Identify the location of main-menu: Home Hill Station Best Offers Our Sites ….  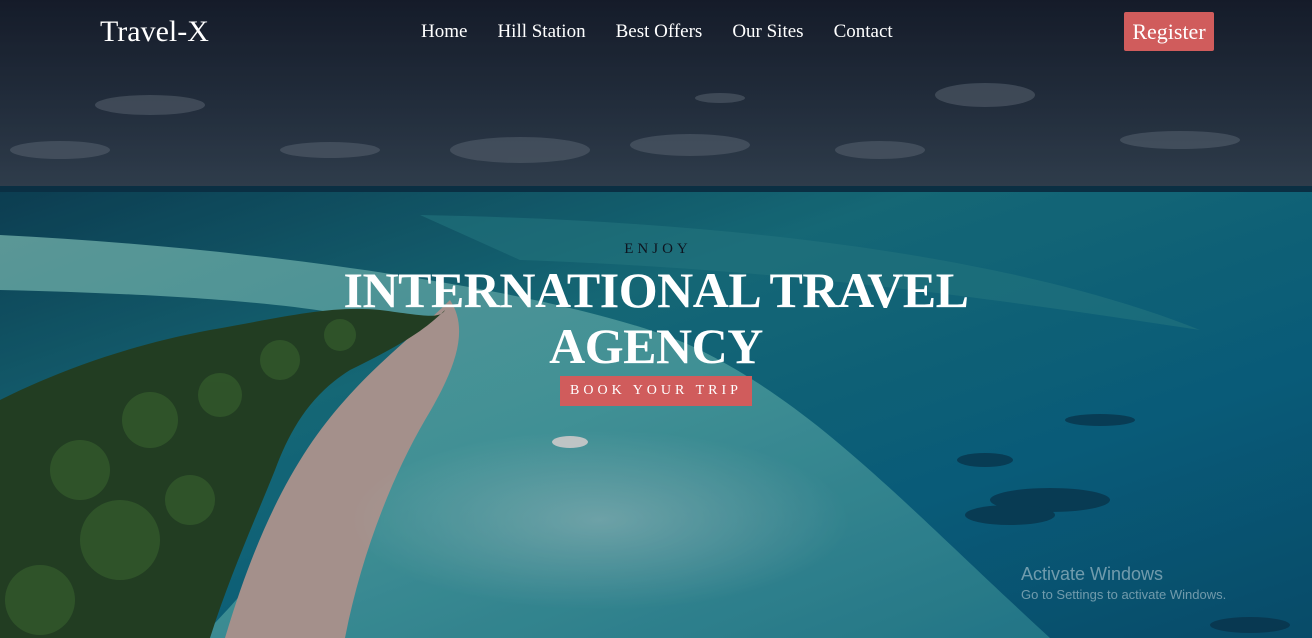
(657, 32).